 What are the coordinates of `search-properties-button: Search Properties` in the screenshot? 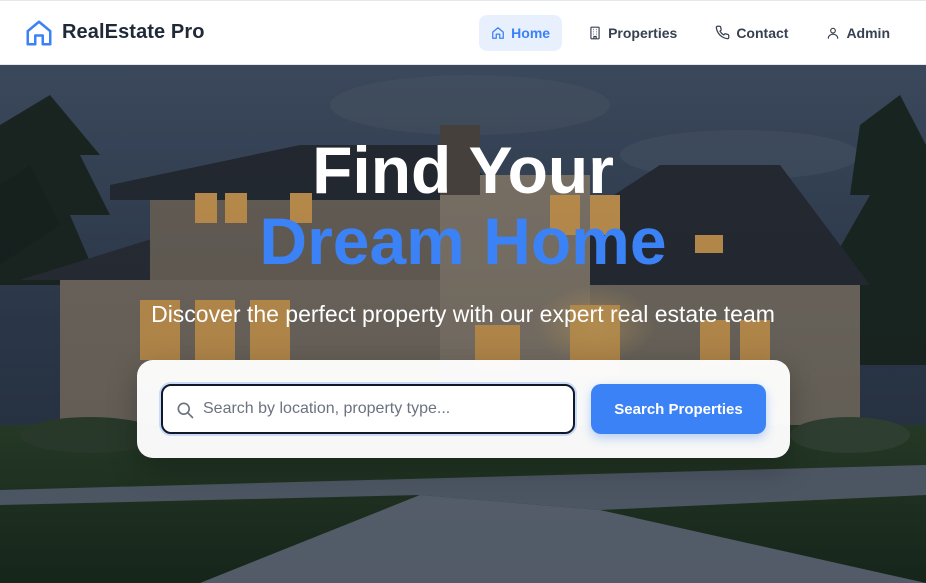 It's located at (678, 409).